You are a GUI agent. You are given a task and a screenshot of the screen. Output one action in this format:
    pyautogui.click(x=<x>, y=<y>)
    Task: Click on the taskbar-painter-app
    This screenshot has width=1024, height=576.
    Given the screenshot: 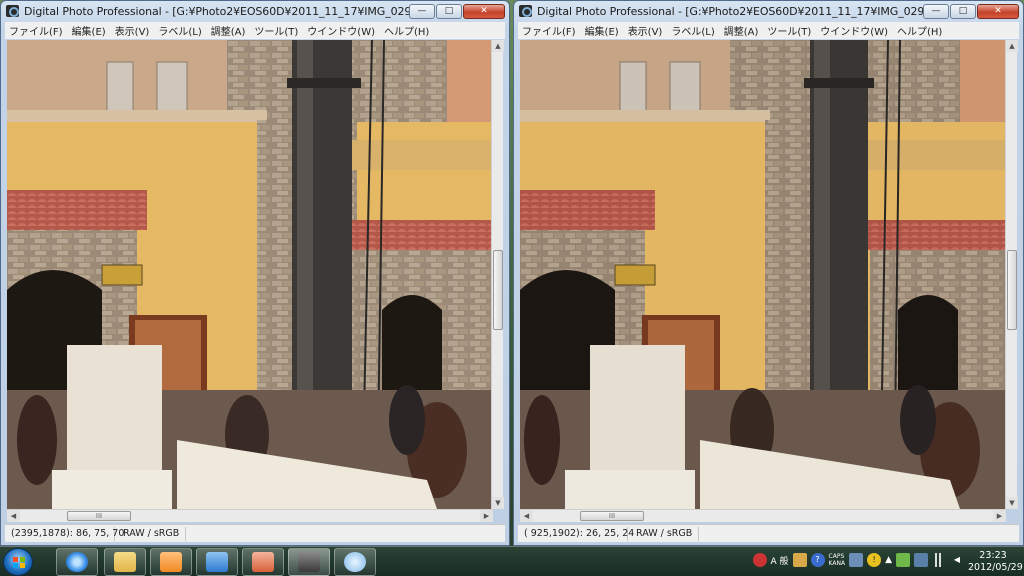 What is the action you would take?
    pyautogui.click(x=263, y=562)
    